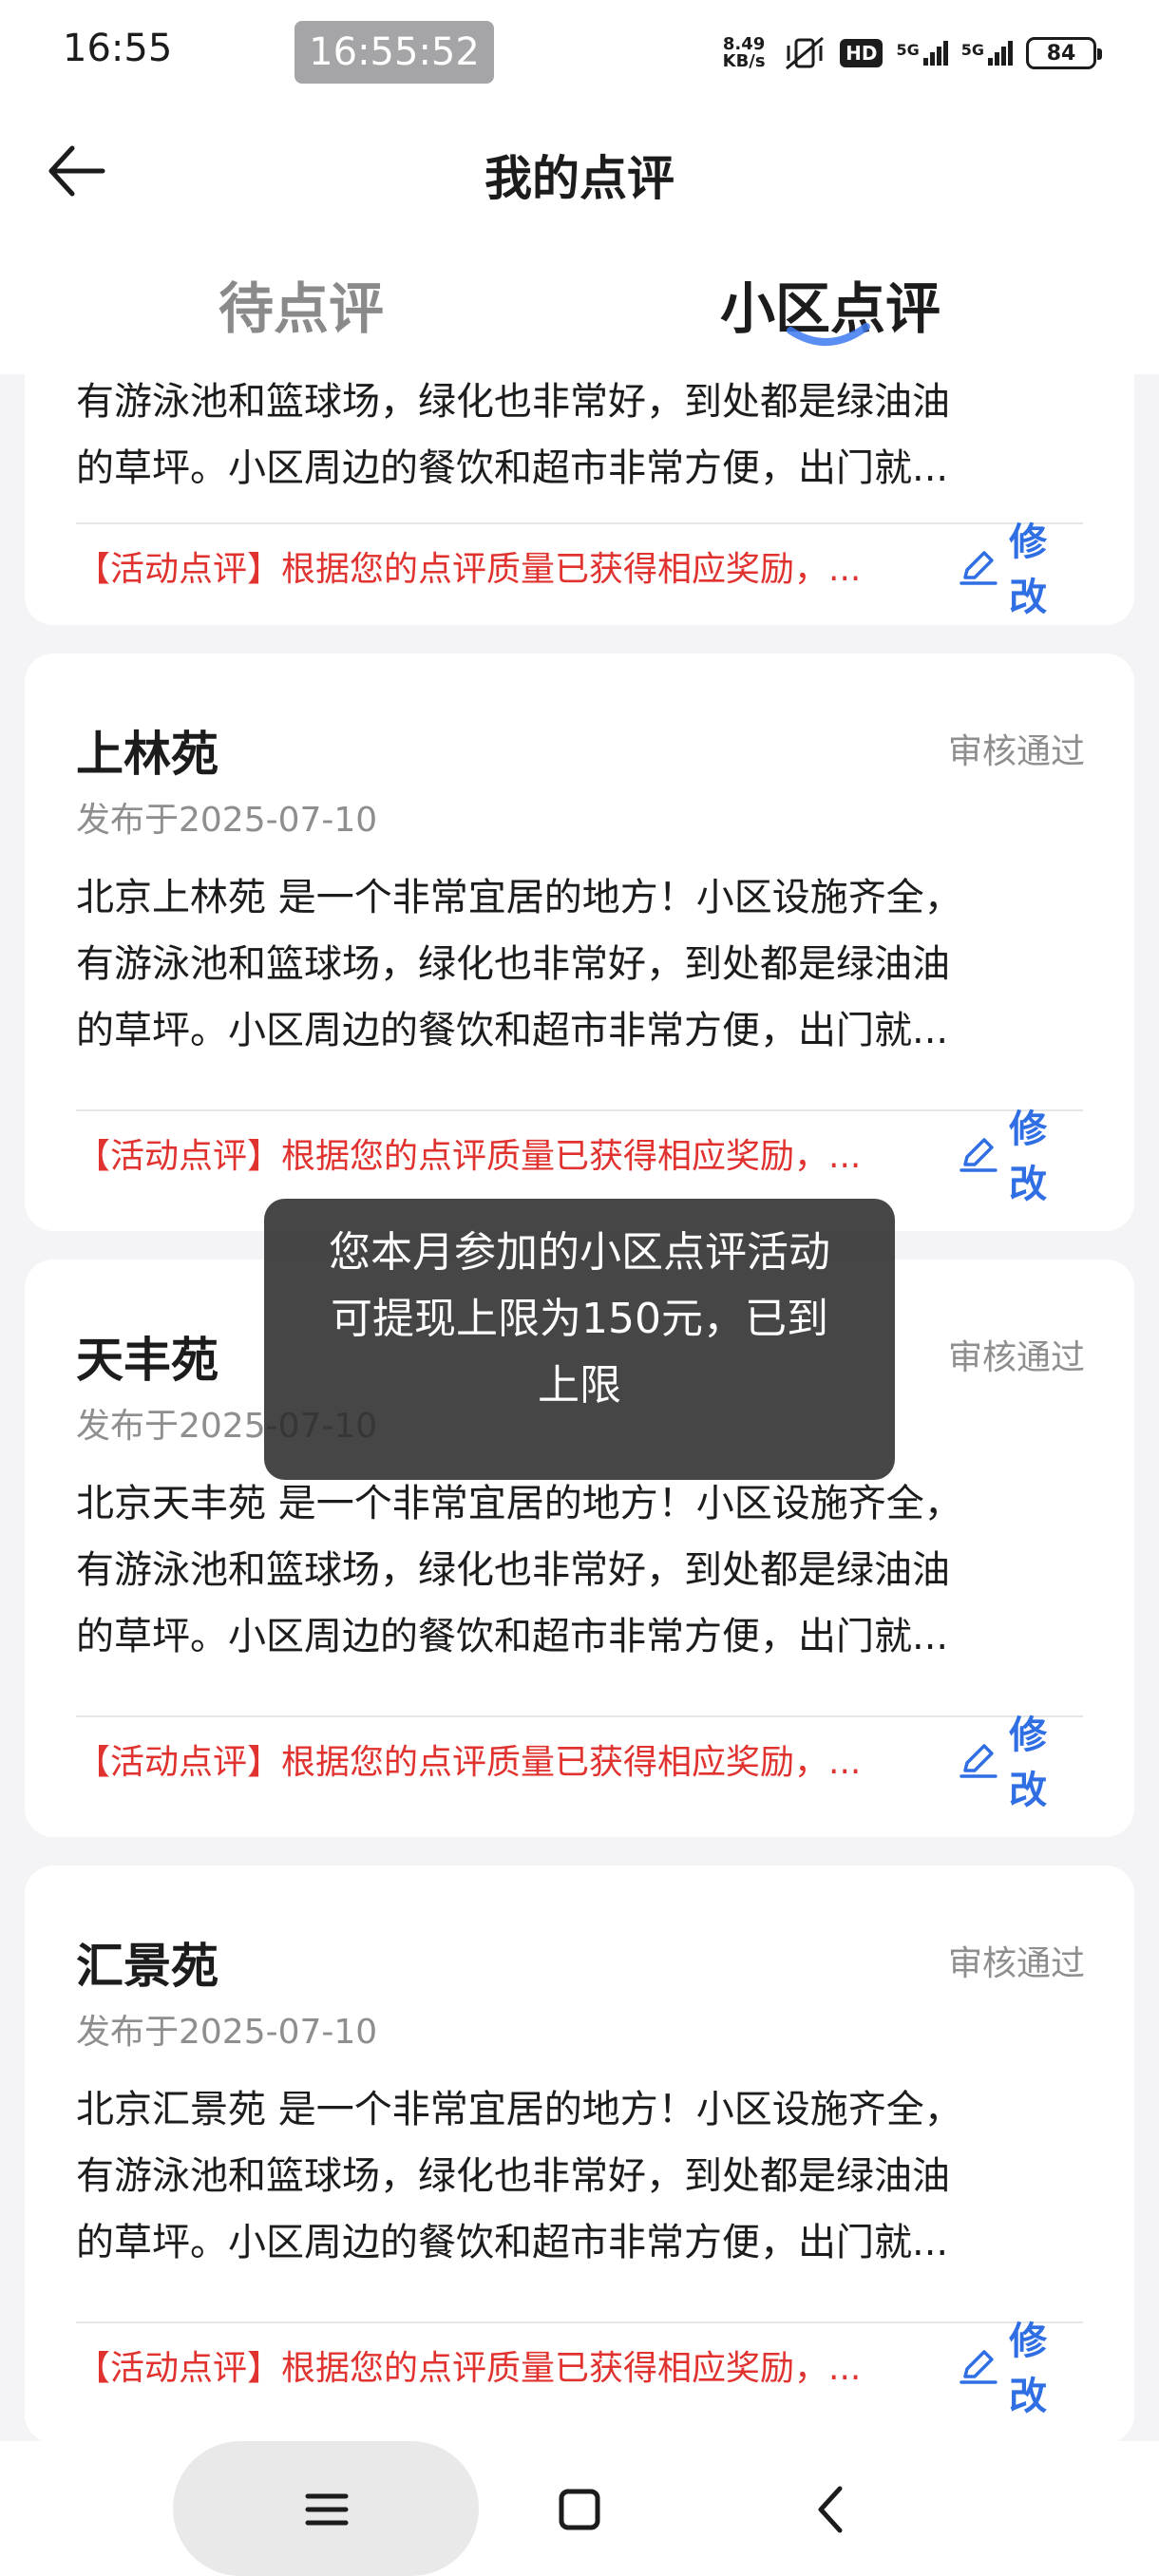 The height and width of the screenshot is (2576, 1159). Describe the element at coordinates (579, 53) in the screenshot. I see `status-bar: 16:55 16:55:52 8.49 KB/s HD 5G 5G 84` at that location.